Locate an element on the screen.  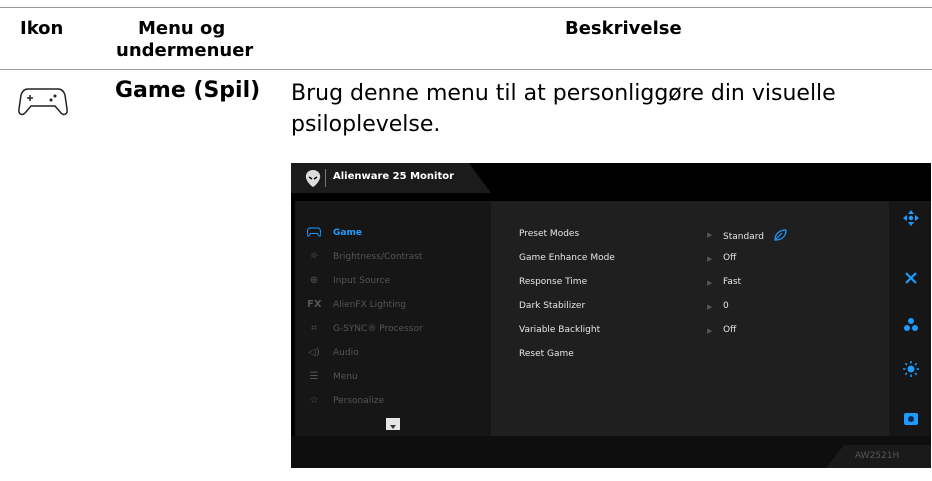
osd-menu-label: AlienFX Lighting is located at coordinates (369, 305).